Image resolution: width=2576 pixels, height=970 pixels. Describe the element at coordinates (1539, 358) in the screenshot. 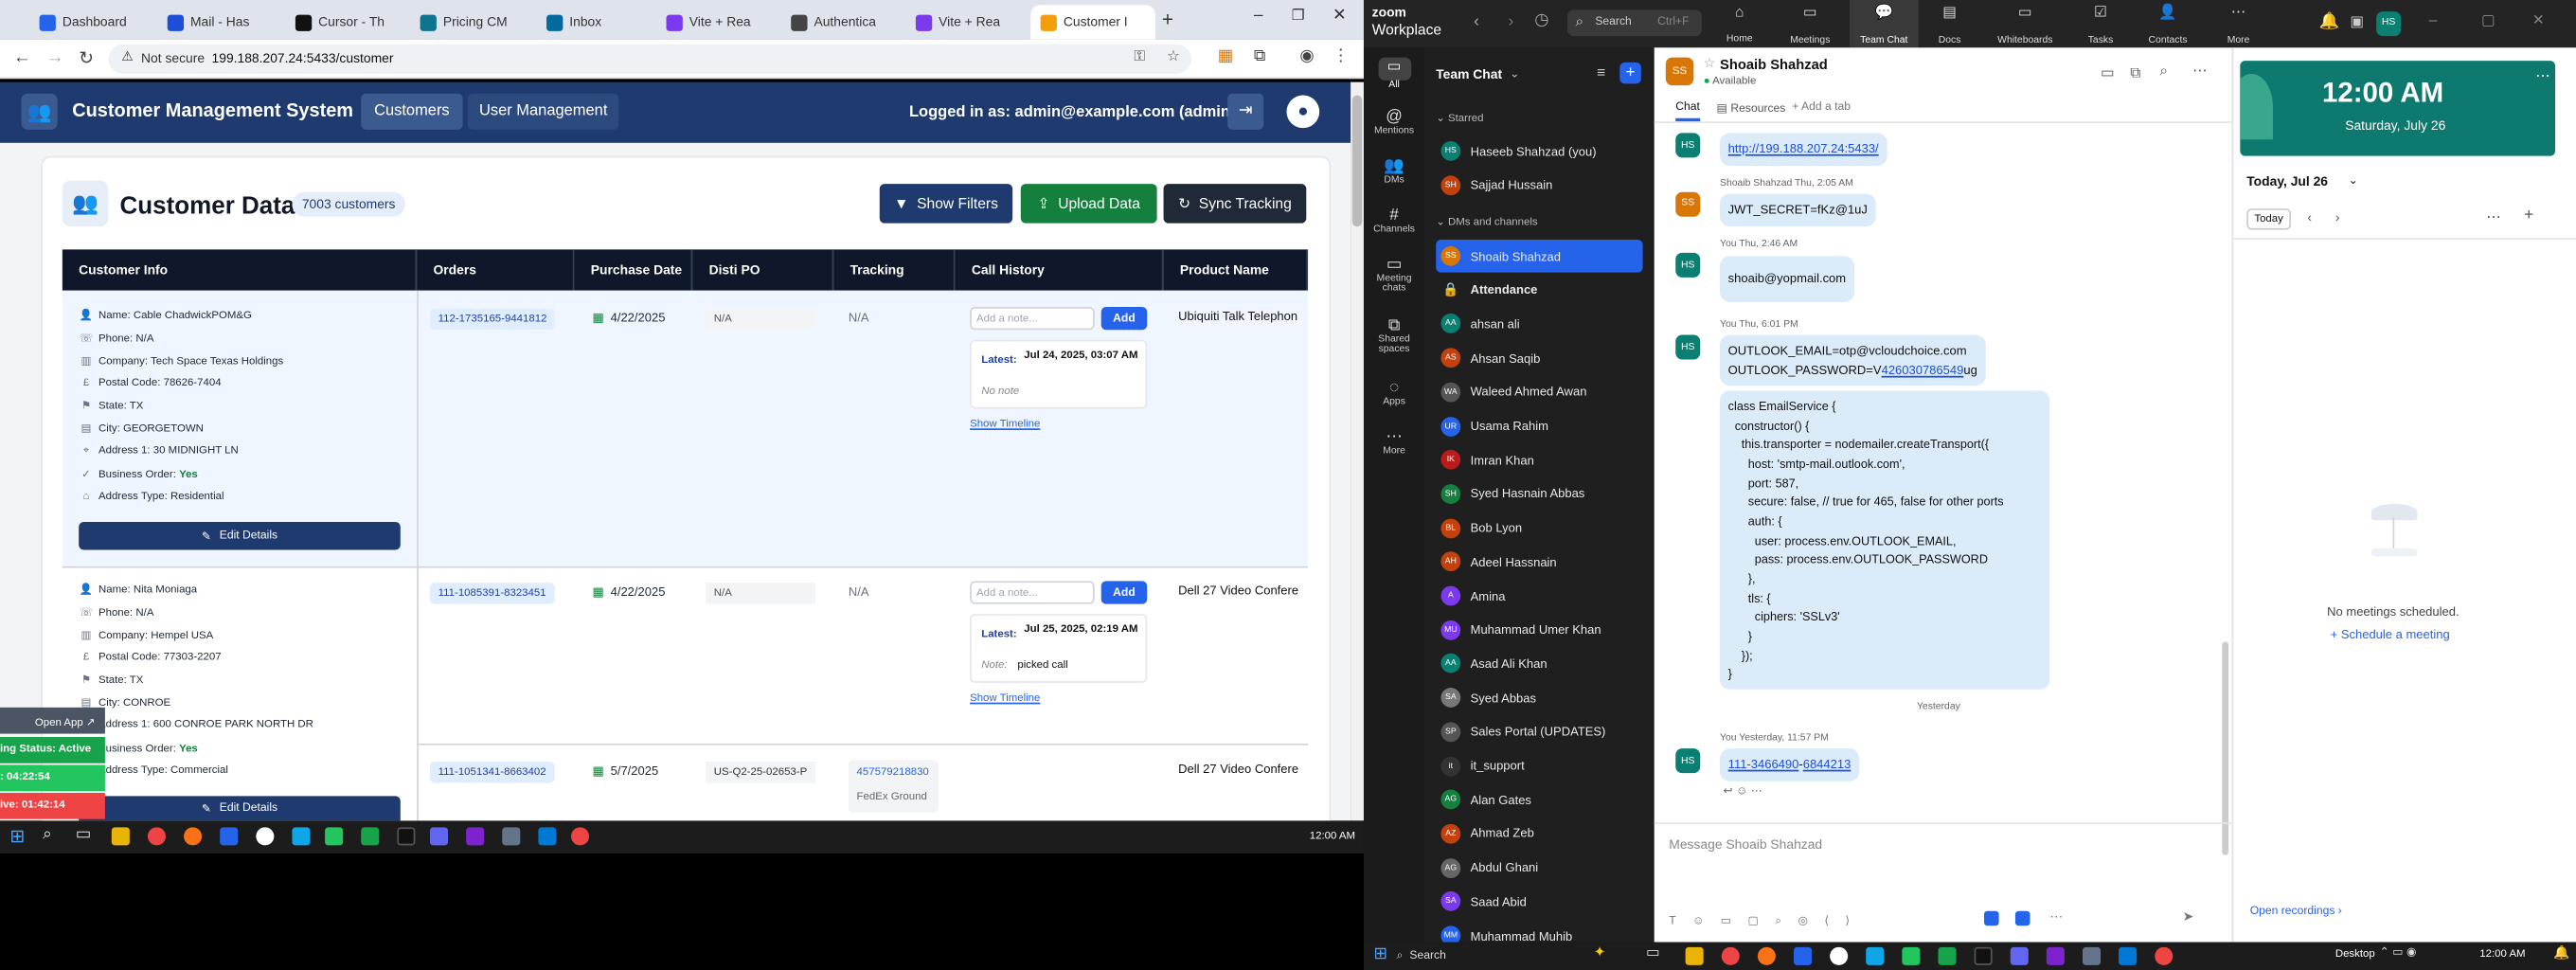

I see `list-item: AS Ahsan Saqib` at that location.